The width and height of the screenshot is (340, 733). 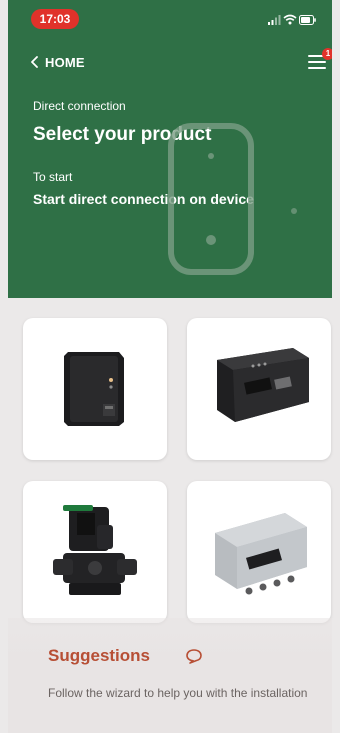 I want to click on start-label: To start, so click(x=53, y=177).